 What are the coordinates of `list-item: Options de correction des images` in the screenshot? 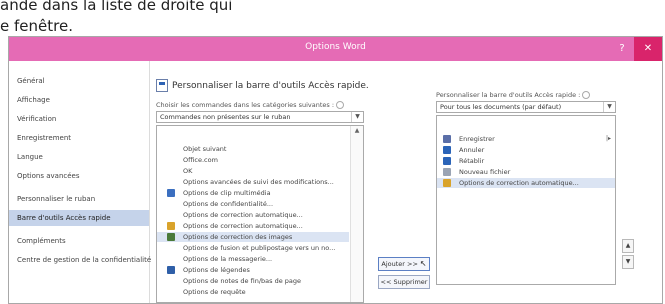 It's located at (253, 237).